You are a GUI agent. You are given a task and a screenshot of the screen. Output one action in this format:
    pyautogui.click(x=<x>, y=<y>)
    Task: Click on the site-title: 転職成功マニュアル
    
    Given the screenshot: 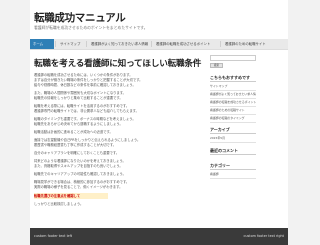 What is the action you would take?
    pyautogui.click(x=80, y=17)
    